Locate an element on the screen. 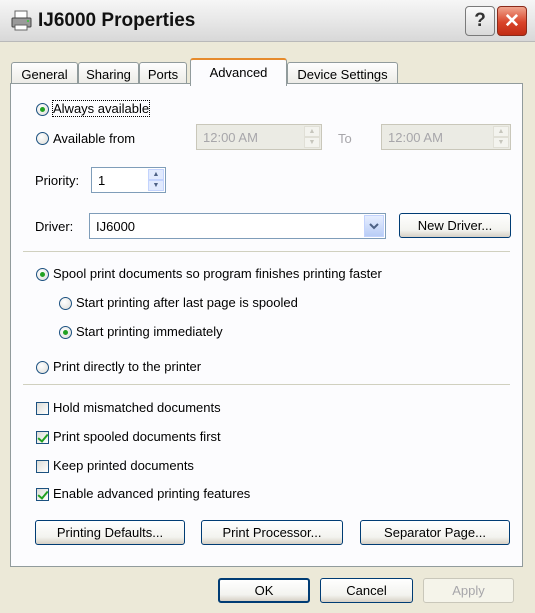  start-immediately-radio is located at coordinates (65, 332).